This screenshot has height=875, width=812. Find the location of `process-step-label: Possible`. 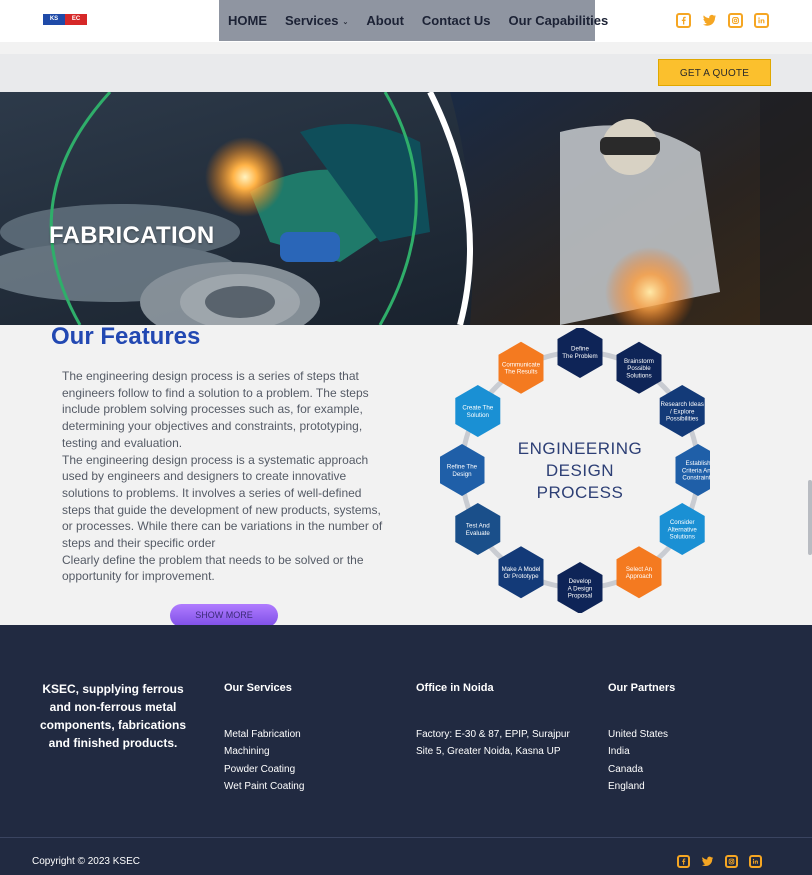

process-step-label: Possible is located at coordinates (639, 368).